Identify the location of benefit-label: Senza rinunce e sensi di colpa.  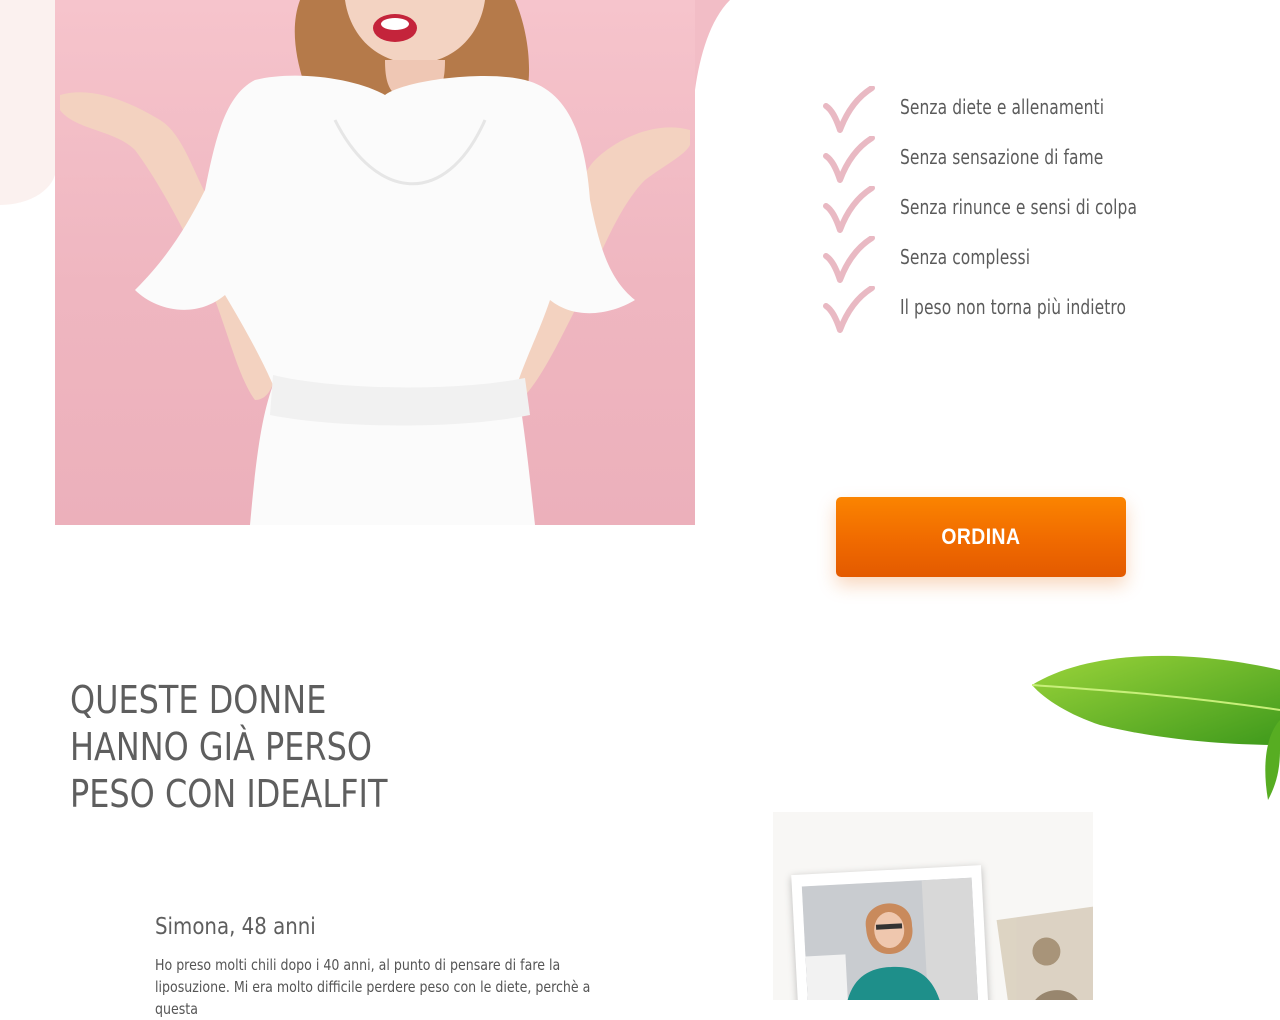
(1019, 207).